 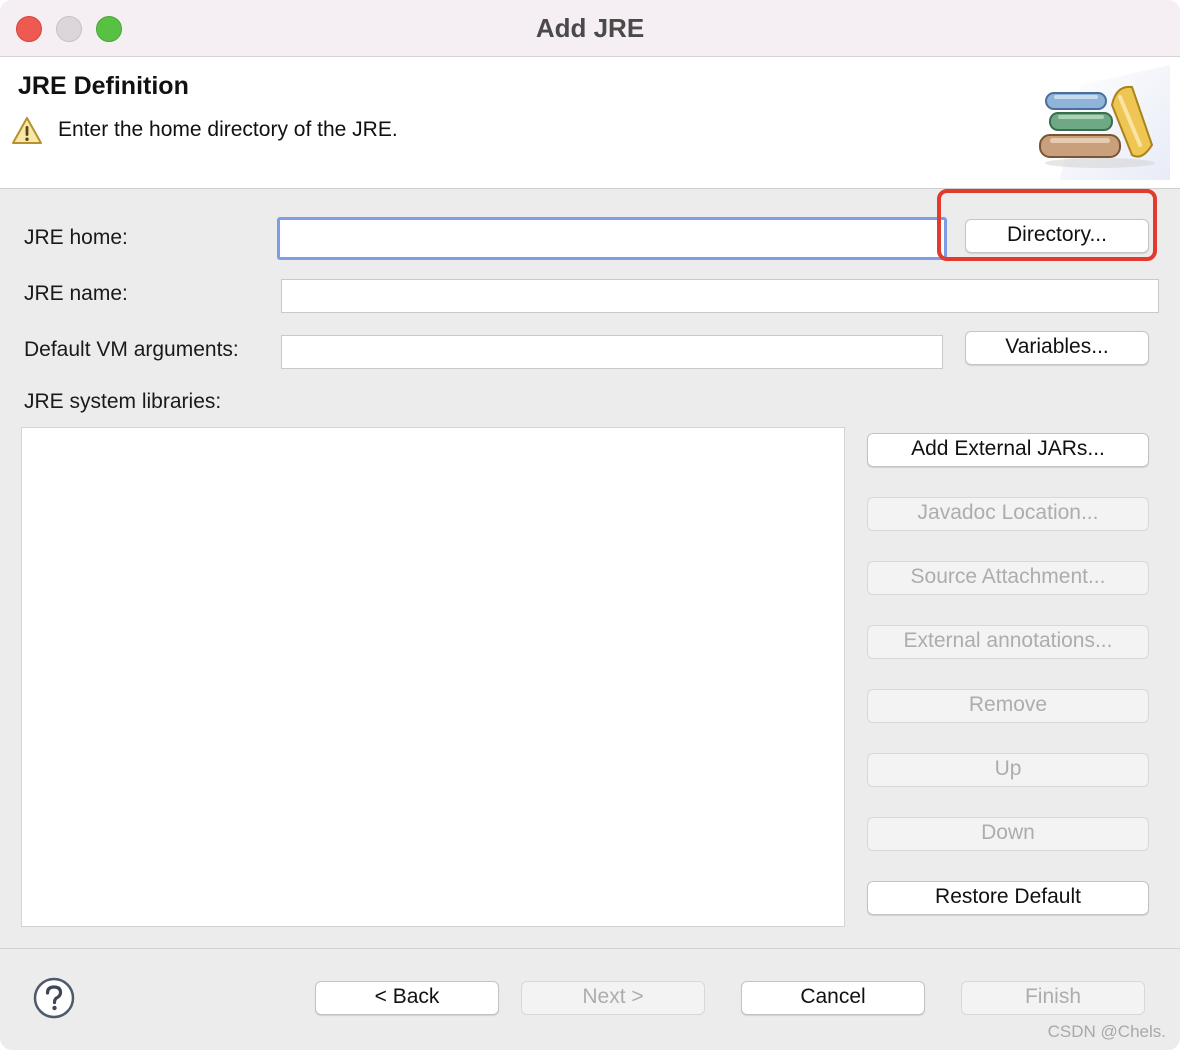 I want to click on jre-name-label: JRE name:, so click(x=76, y=293).